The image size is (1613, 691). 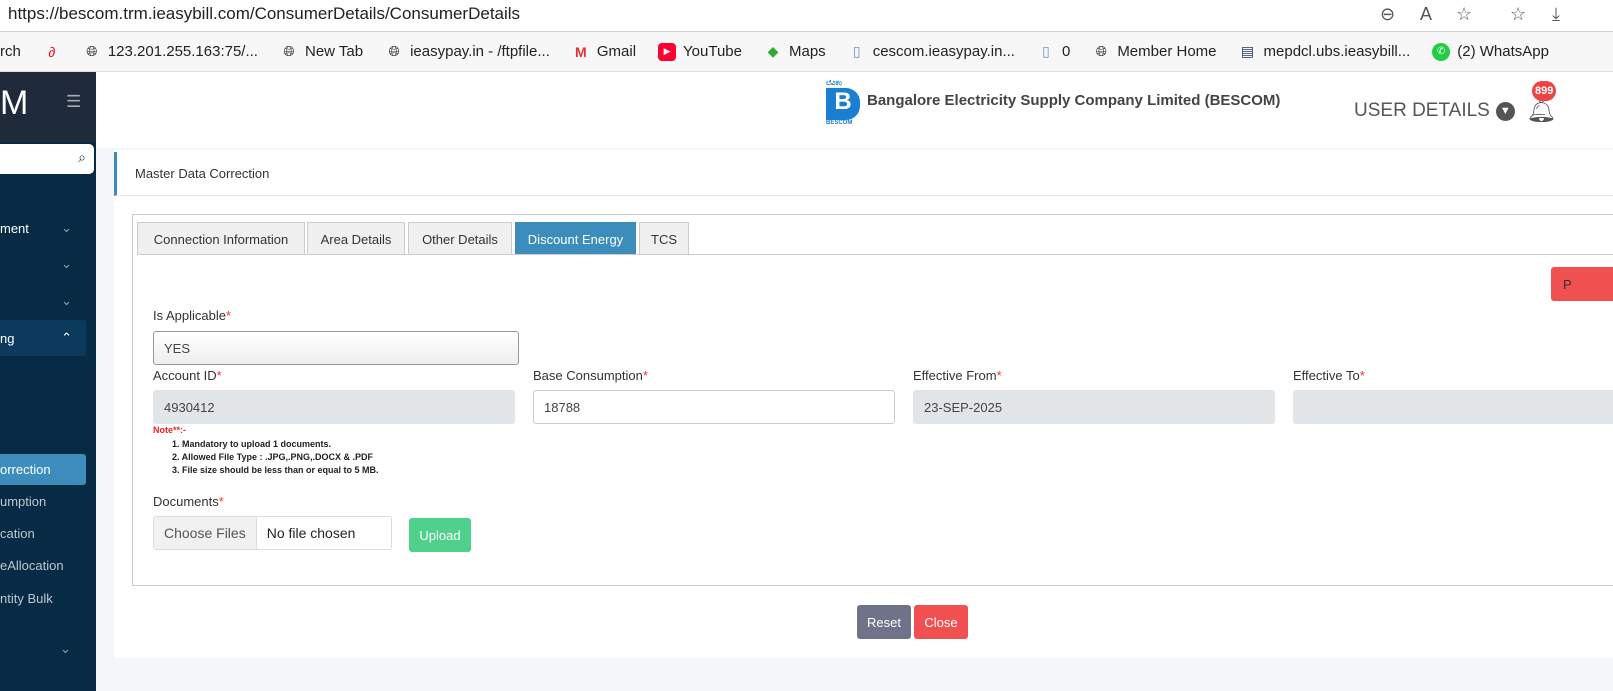 What do you see at coordinates (616, 51) in the screenshot?
I see `bookmark-label: Gmail` at bounding box center [616, 51].